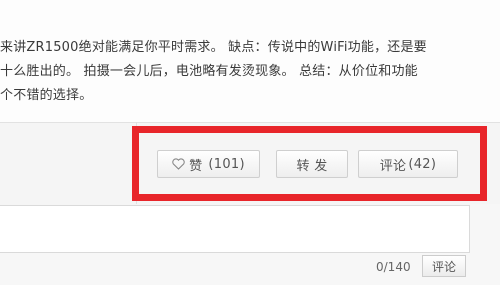  I want to click on submit-comment-button: 评论, so click(444, 266).